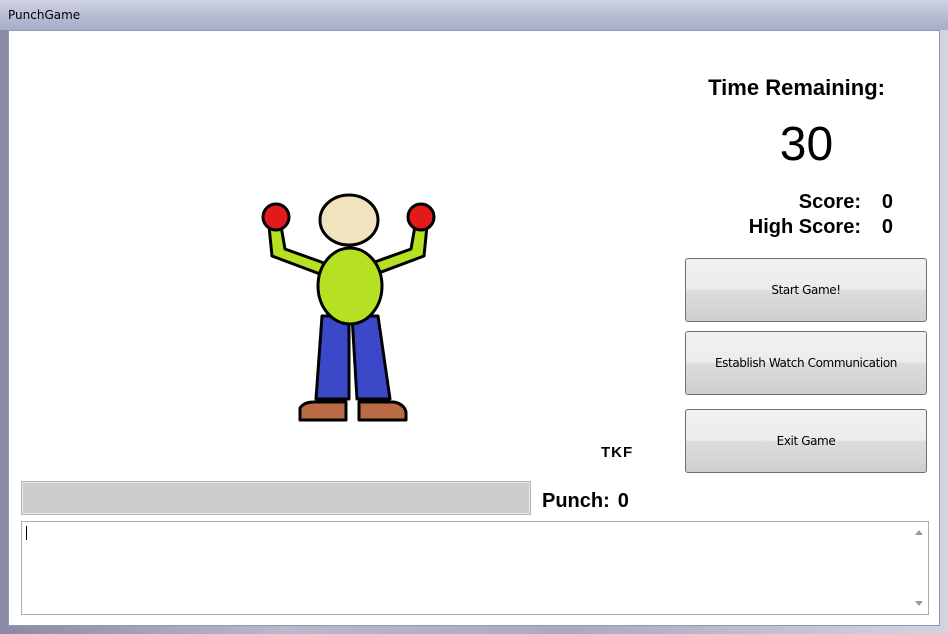  I want to click on high-score-row: High Score: 0, so click(821, 227).